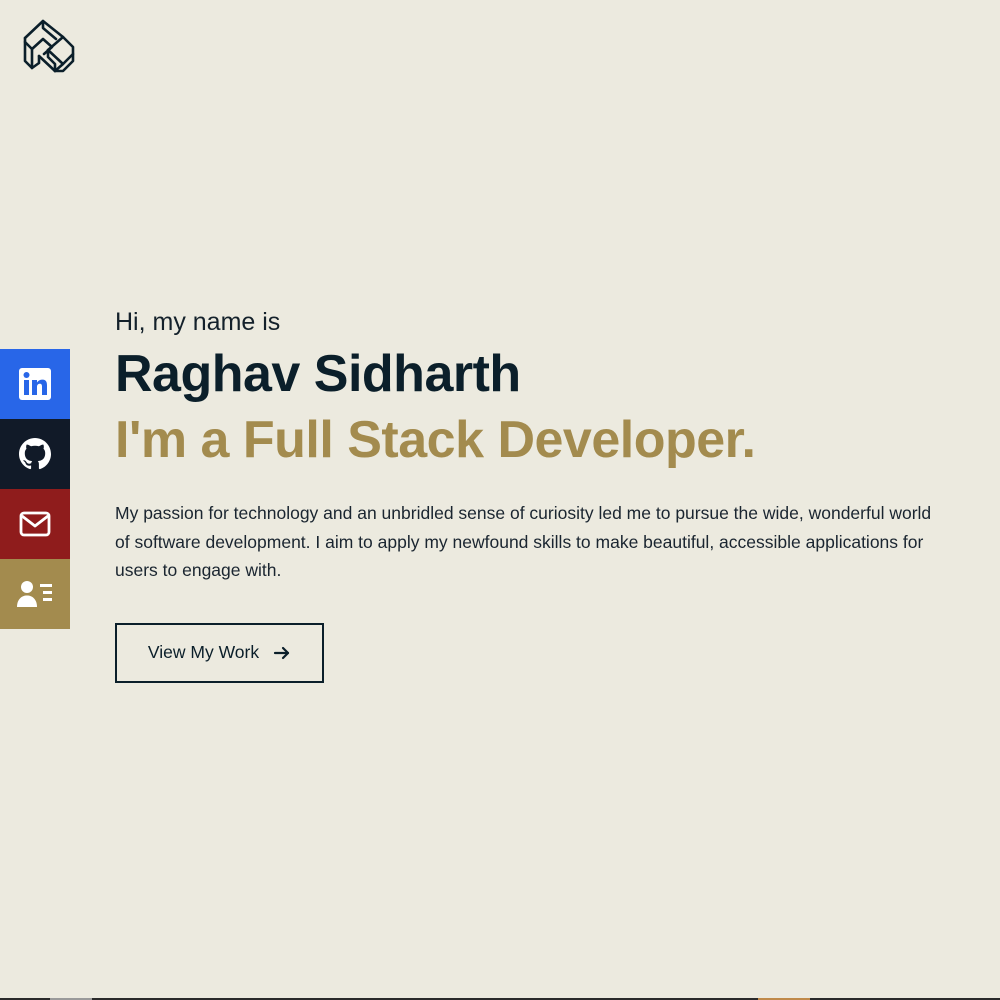 The width and height of the screenshot is (1000, 1000). Describe the element at coordinates (435, 440) in the screenshot. I see `hero-role: I'm a Full Stack Developer.` at that location.